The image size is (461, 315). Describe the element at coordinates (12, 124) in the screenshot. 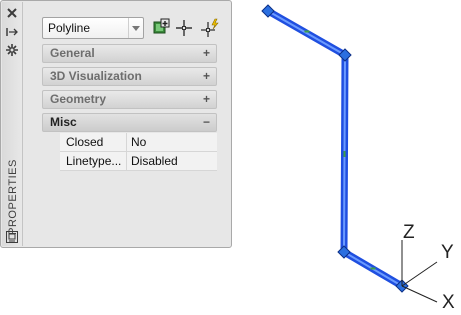

I see `palette-title-strip: PROPERTIES` at that location.